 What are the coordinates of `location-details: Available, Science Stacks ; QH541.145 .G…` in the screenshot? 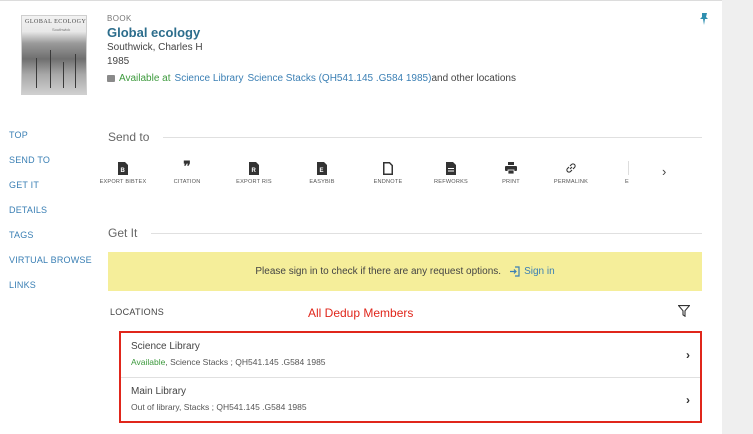 It's located at (228, 362).